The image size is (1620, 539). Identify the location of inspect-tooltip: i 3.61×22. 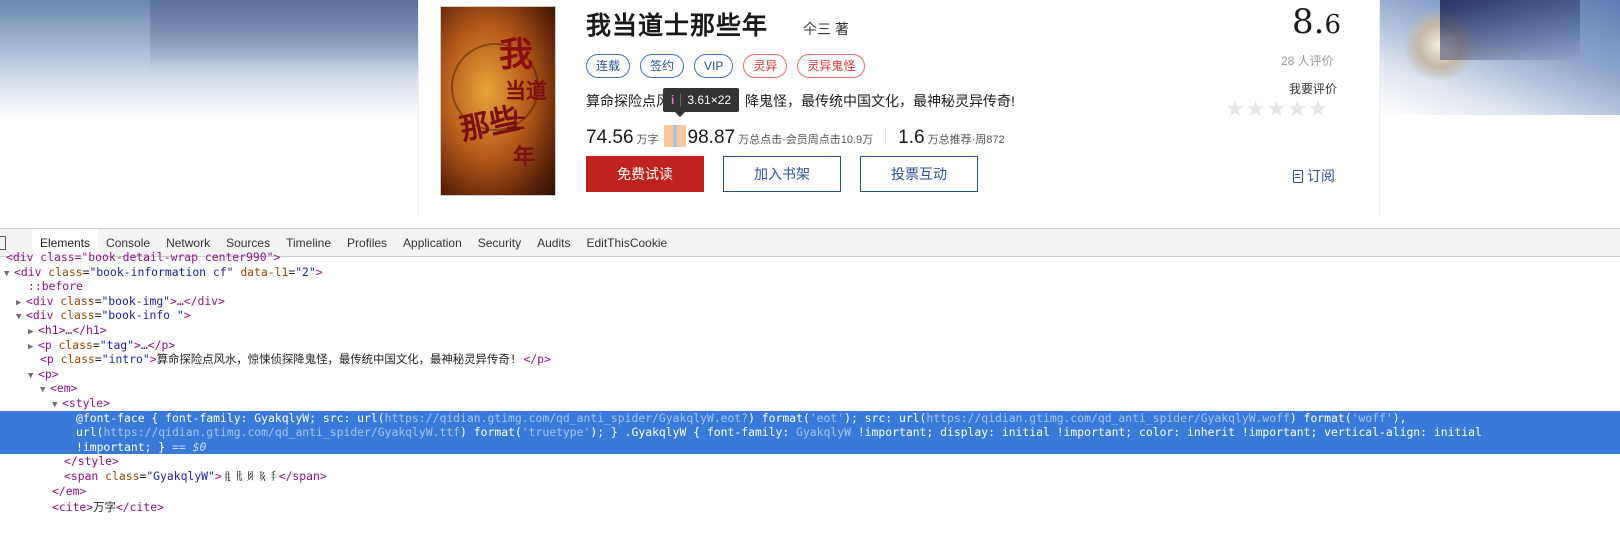
(701, 102).